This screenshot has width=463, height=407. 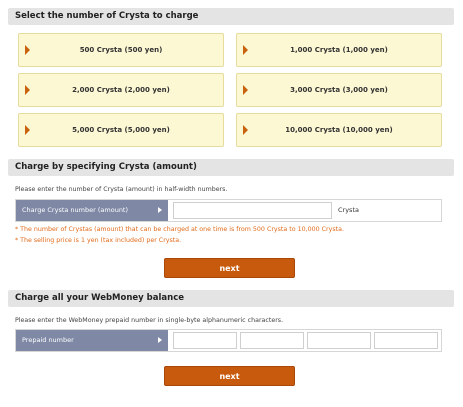 I want to click on amount-field-label-text: Charge Crysta number (amount), so click(x=75, y=210).